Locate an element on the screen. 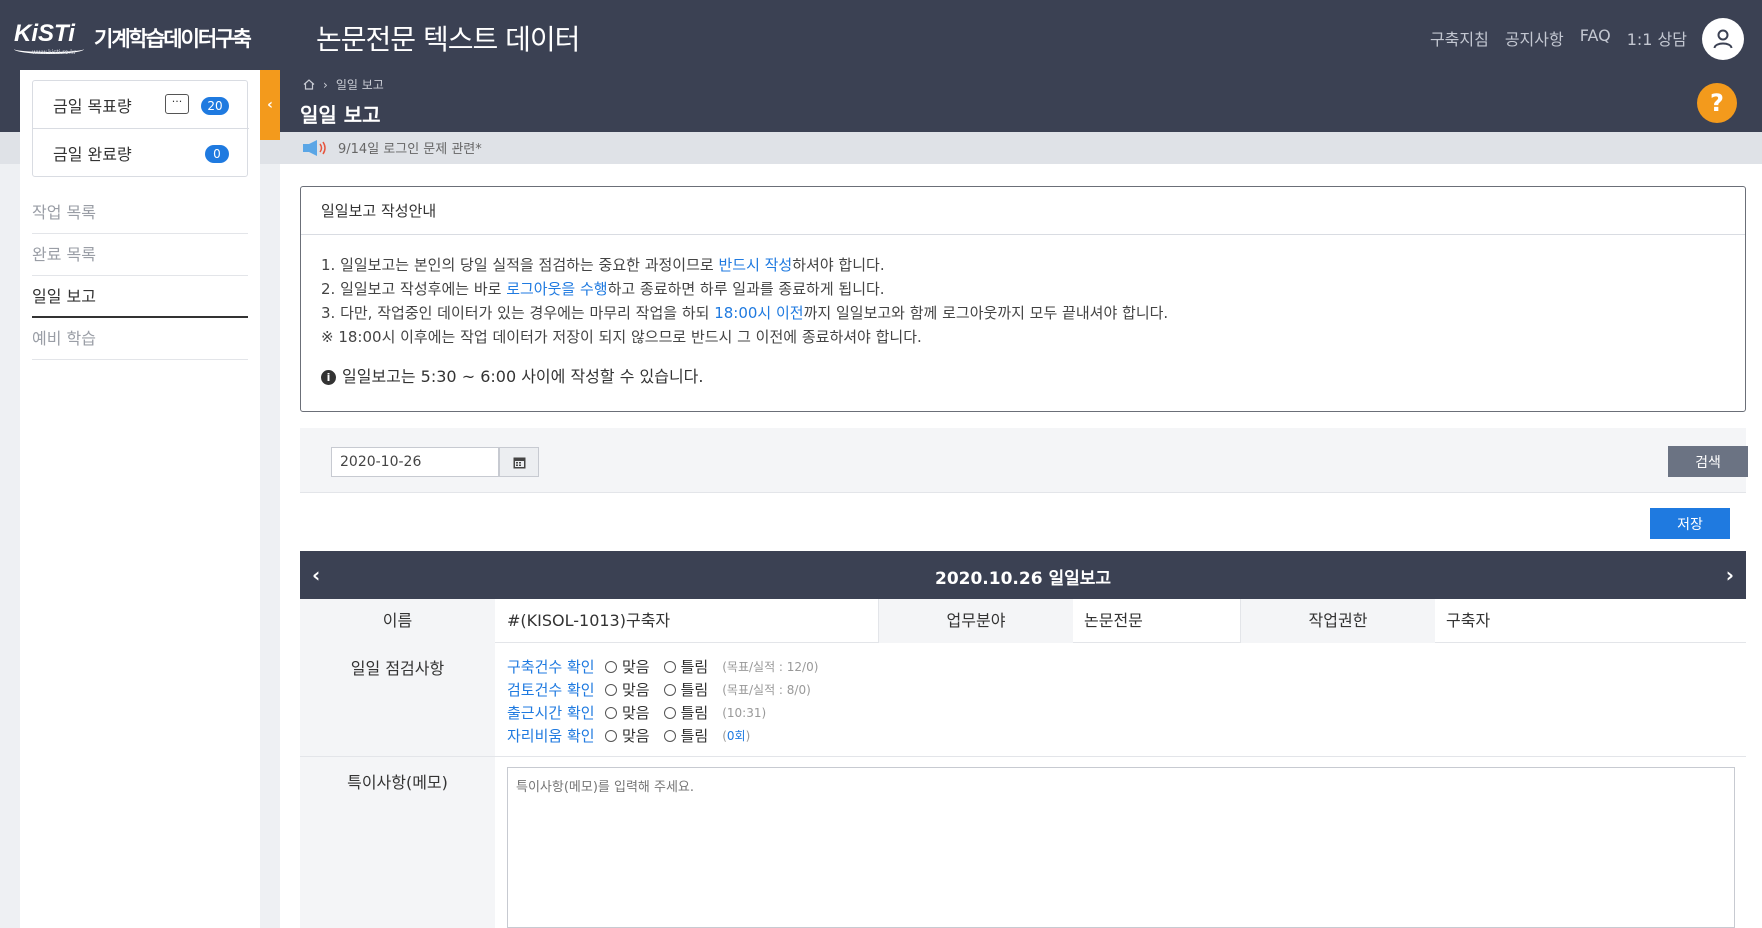  save-button: 저장 is located at coordinates (1690, 523).